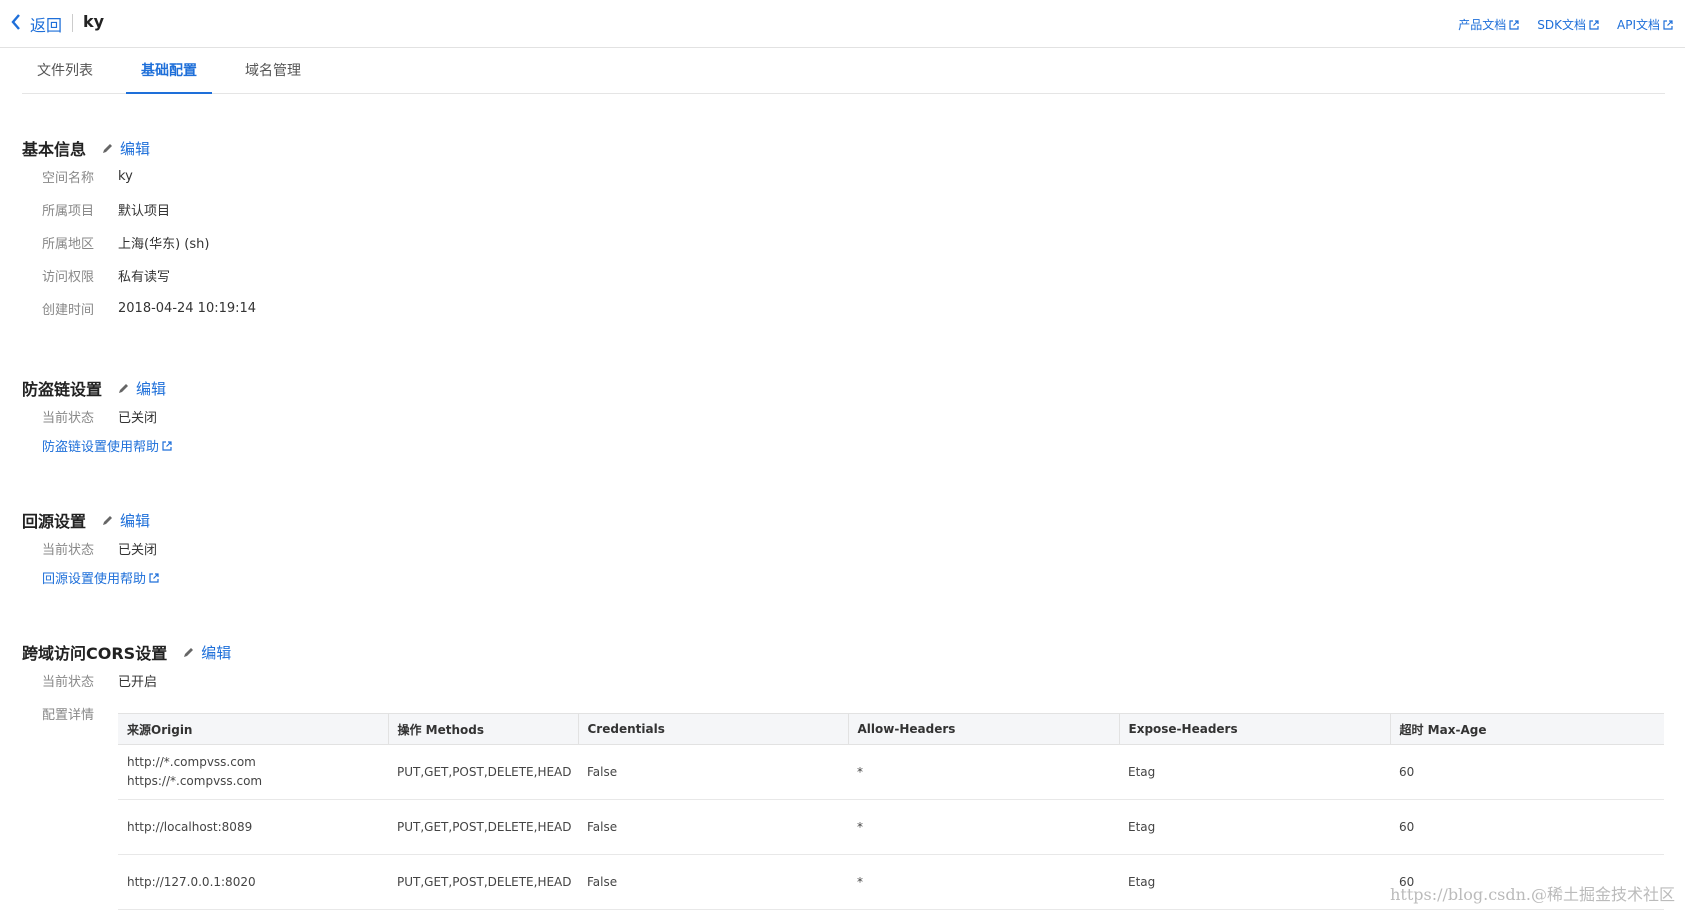 This screenshot has width=1685, height=915. What do you see at coordinates (1255, 729) in the screenshot?
I see `column-header: Expose-Headers` at bounding box center [1255, 729].